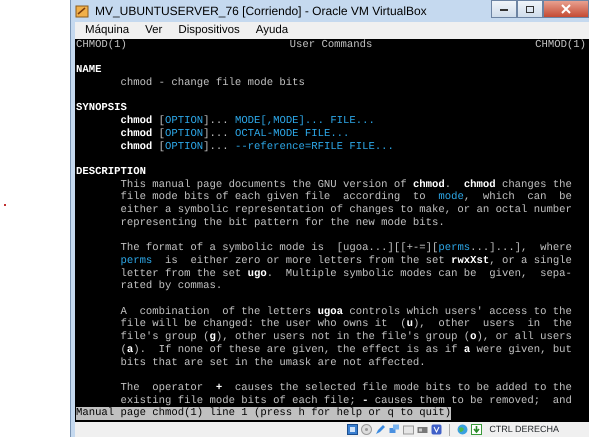 The height and width of the screenshot is (437, 589). I want to click on paragraph: The format of a symbolic mode is [ugoa...][[+-=][perms...]...], where perms is either zero or more letters from the set rwxXst, or a single letter from the set ugo. Multiple symbolic modes can be given, sepa- rated by commas., so click(346, 267).